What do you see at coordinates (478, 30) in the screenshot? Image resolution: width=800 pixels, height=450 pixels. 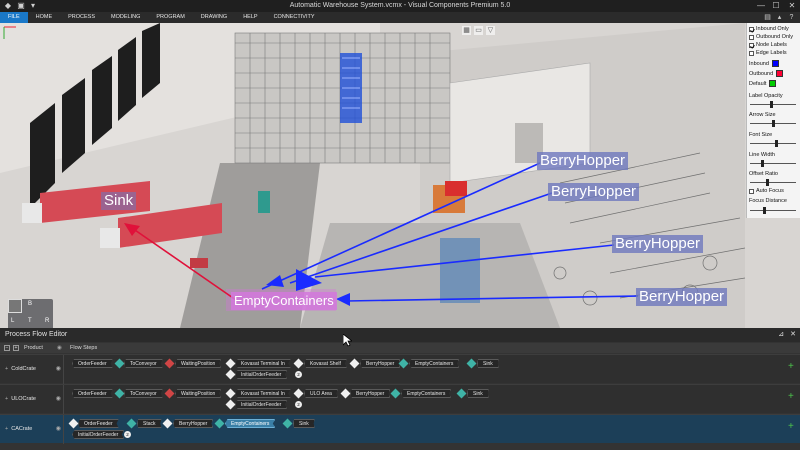 I see `camera-icon: ▭` at bounding box center [478, 30].